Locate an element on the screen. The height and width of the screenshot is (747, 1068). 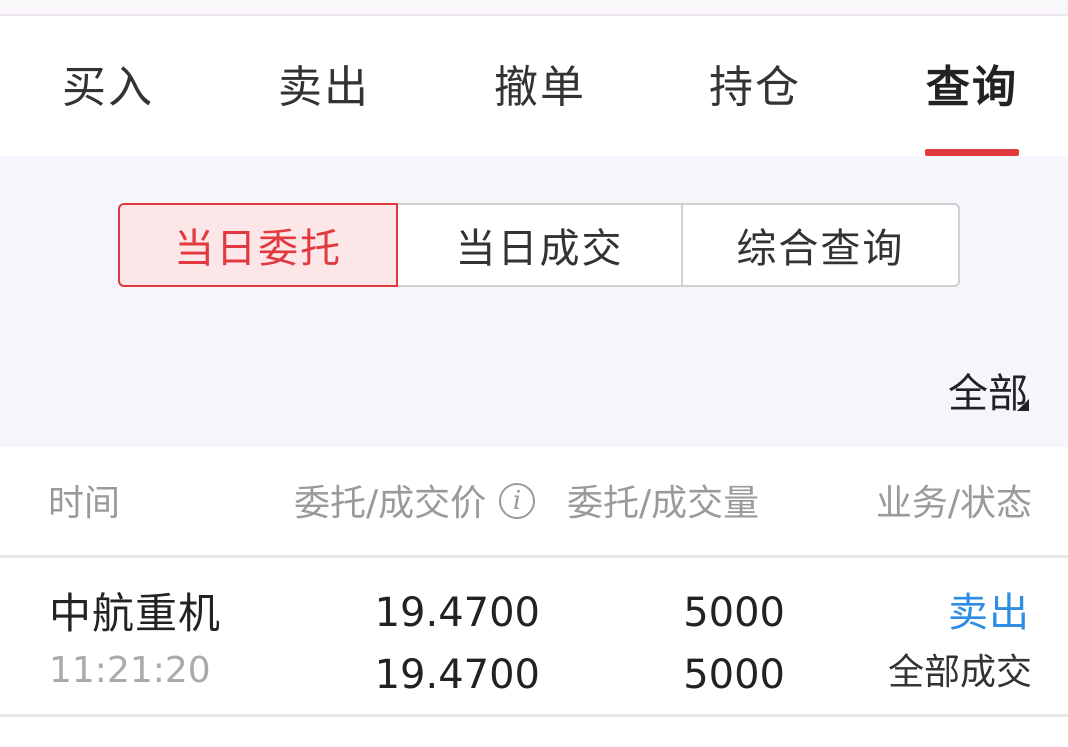
deal-quantity: 5000 is located at coordinates (734, 675).